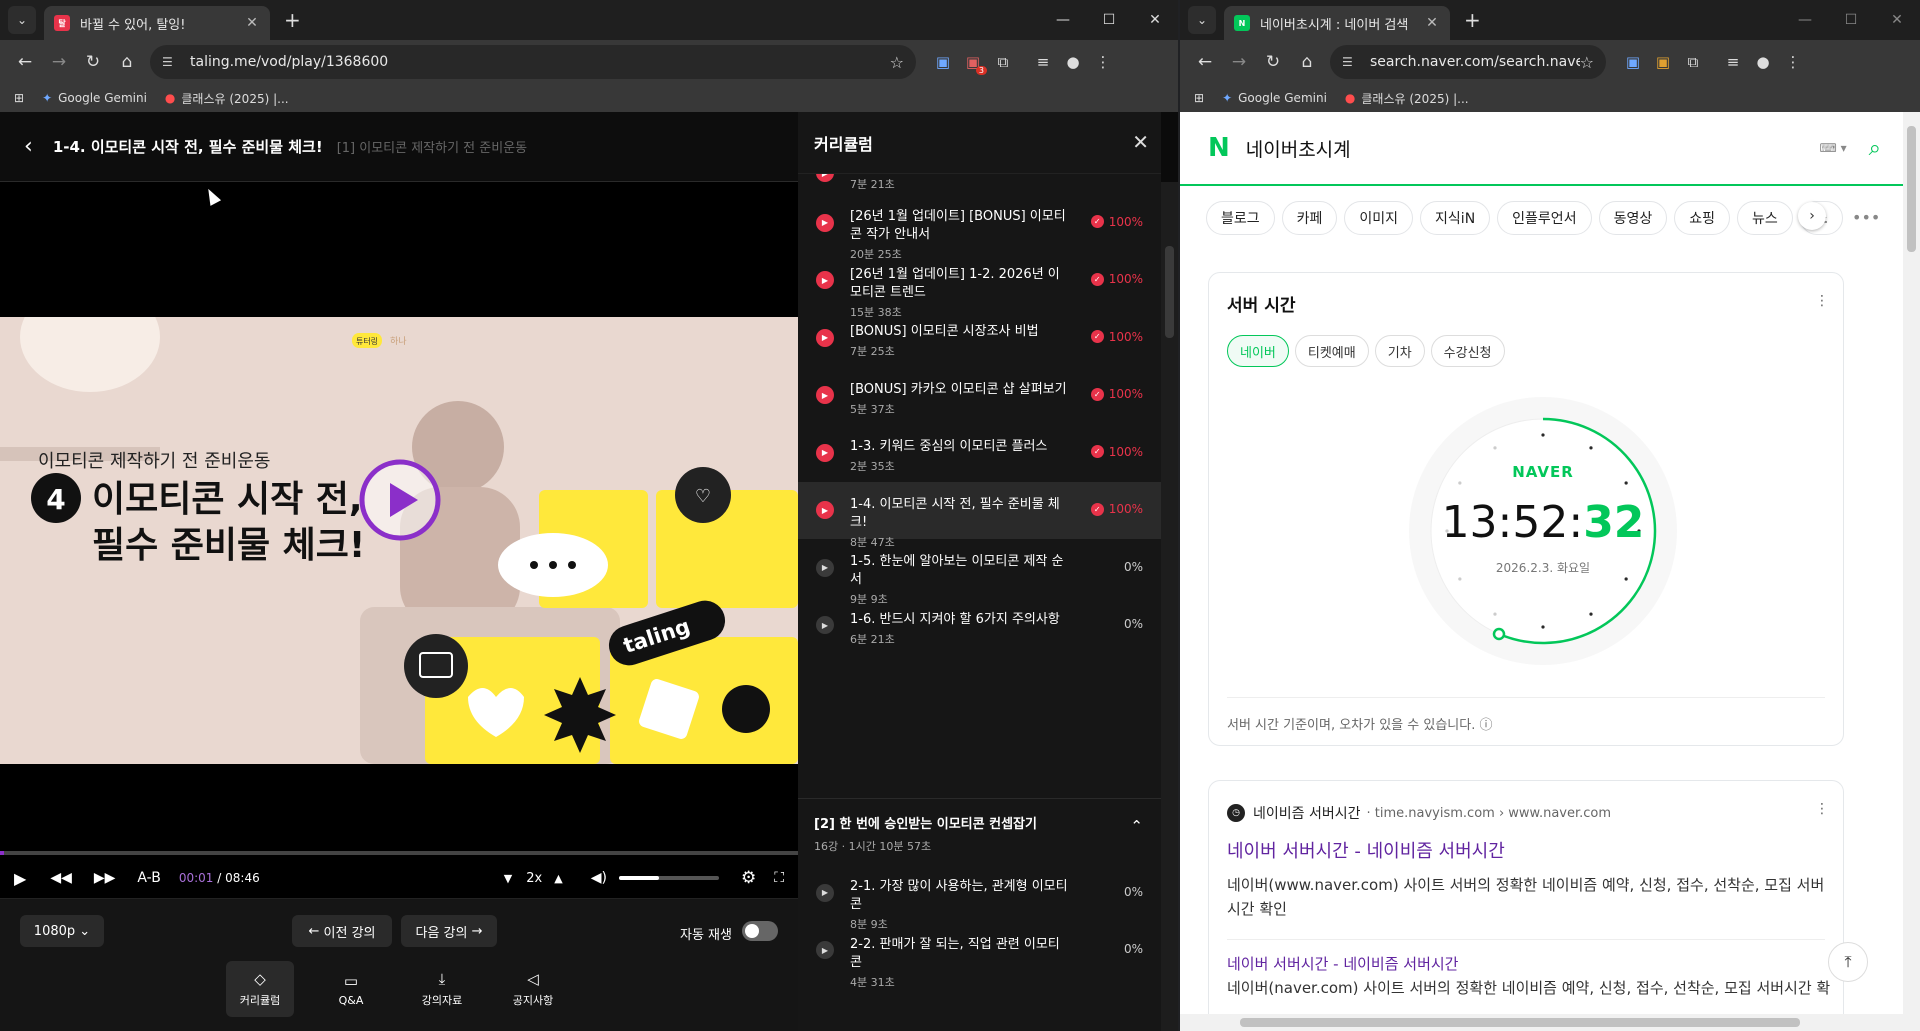 Image resolution: width=1920 pixels, height=1031 pixels. I want to click on media-control-icon: ≡, so click(1043, 62).